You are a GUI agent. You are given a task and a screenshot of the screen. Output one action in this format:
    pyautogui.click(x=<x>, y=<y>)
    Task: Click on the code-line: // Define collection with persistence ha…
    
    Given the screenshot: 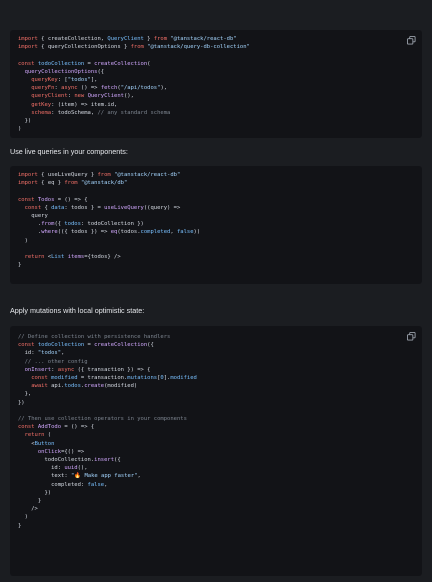 What is the action you would take?
    pyautogui.click(x=94, y=337)
    